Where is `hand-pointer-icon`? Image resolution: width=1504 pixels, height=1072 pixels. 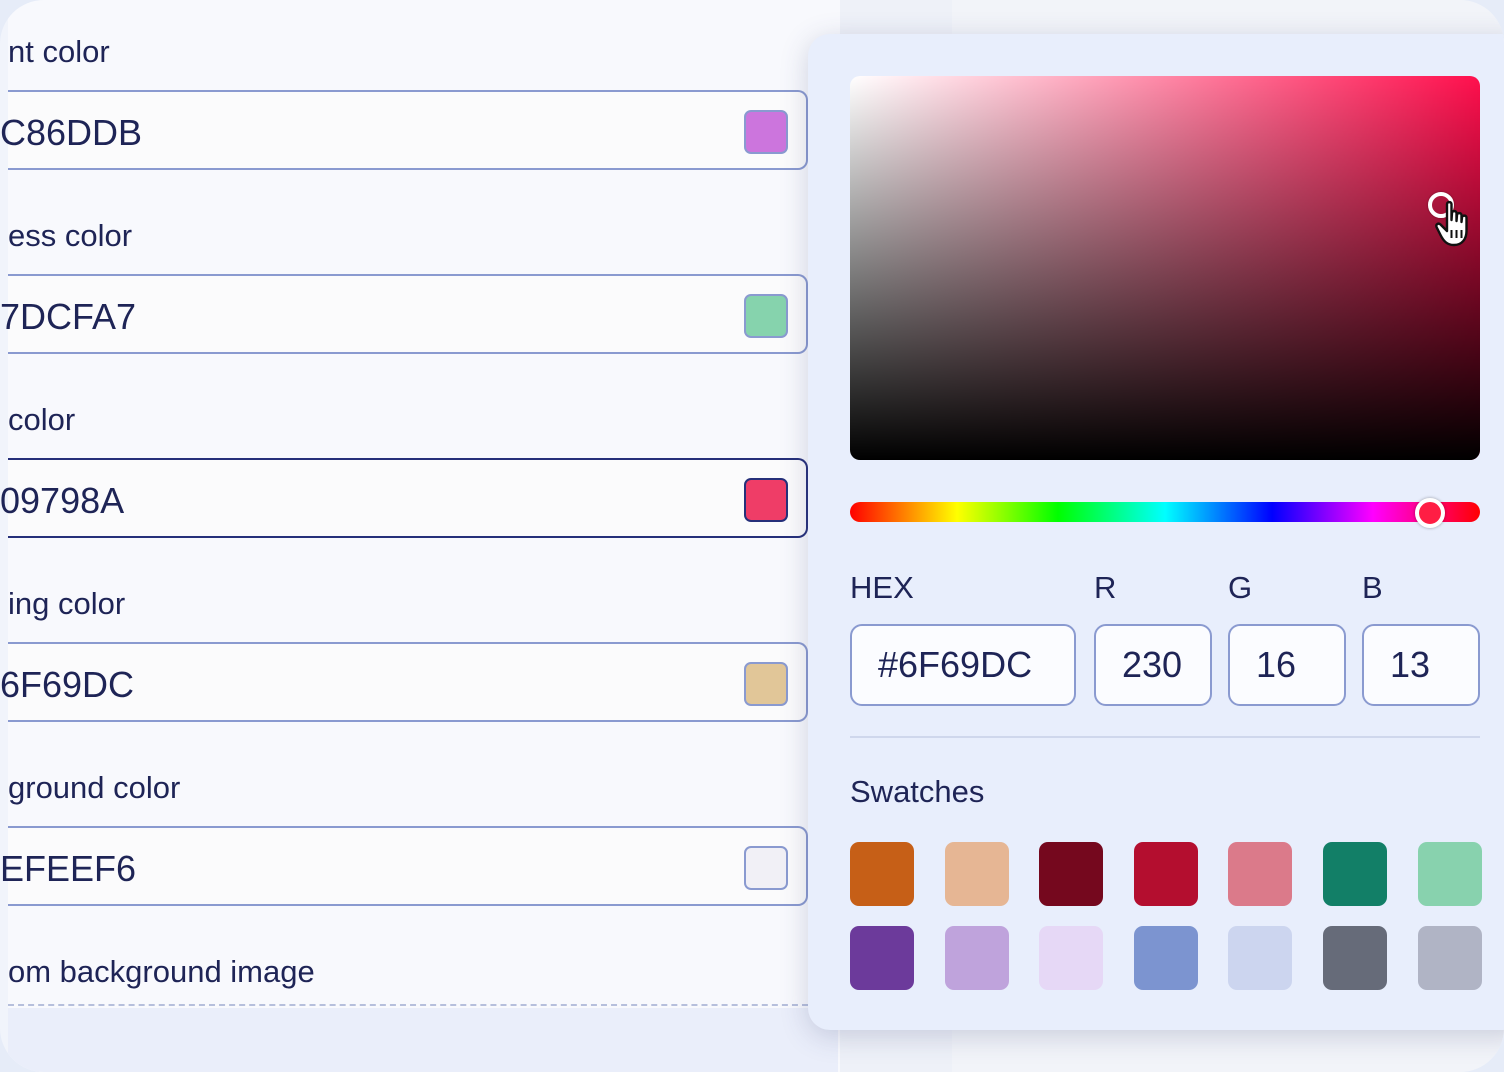
hand-pointer-icon is located at coordinates (1451, 223).